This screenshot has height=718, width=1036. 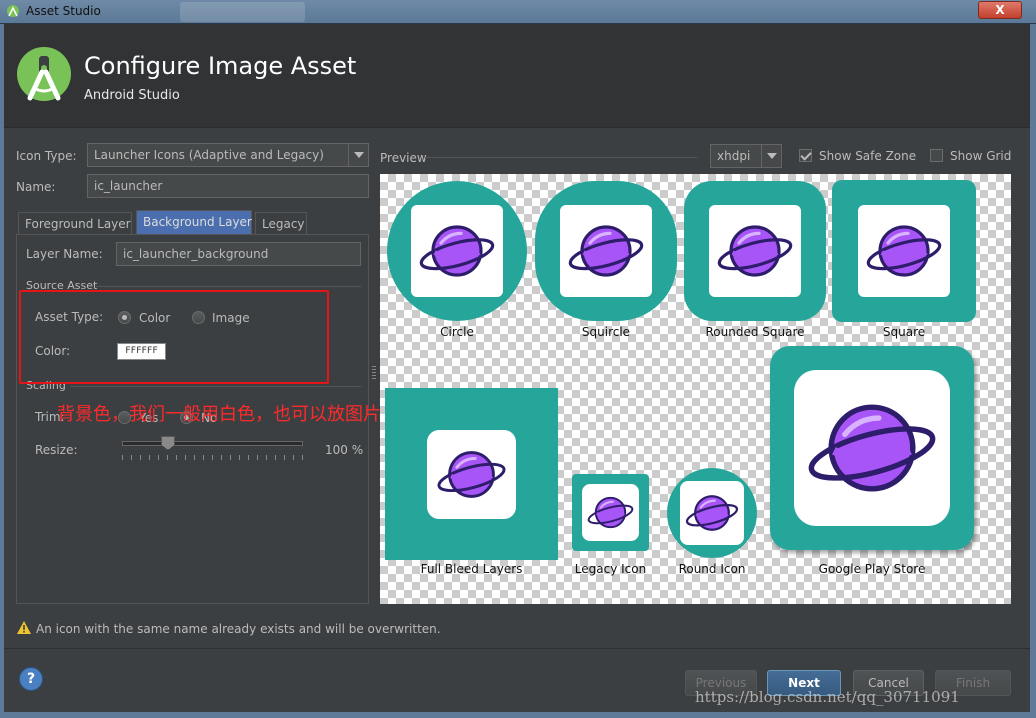 I want to click on squircle-icon-preview, so click(x=606, y=251).